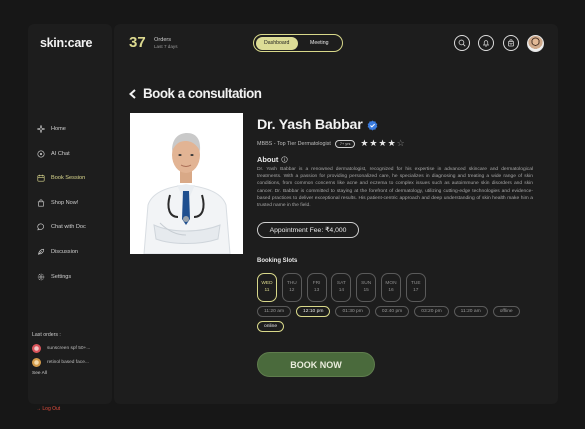  Describe the element at coordinates (137, 42) in the screenshot. I see `orders-count: 37` at that location.